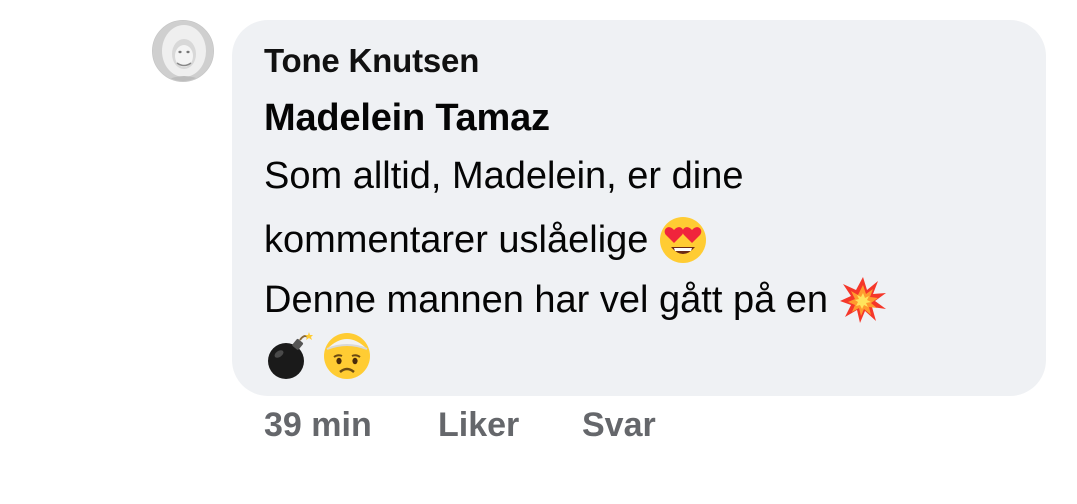 The height and width of the screenshot is (504, 1077). I want to click on dizzy-face-emoji-icon, so click(347, 356).